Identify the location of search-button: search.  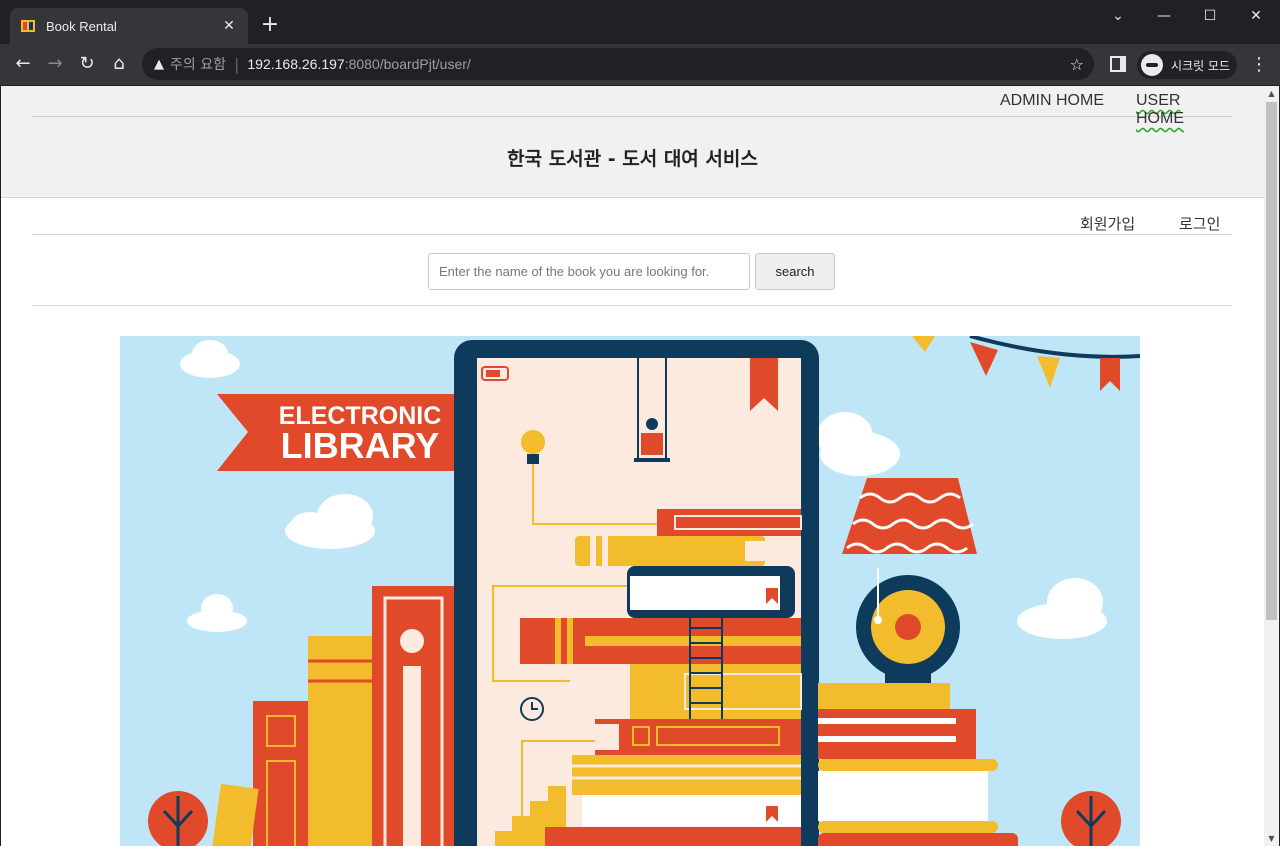
(795, 271).